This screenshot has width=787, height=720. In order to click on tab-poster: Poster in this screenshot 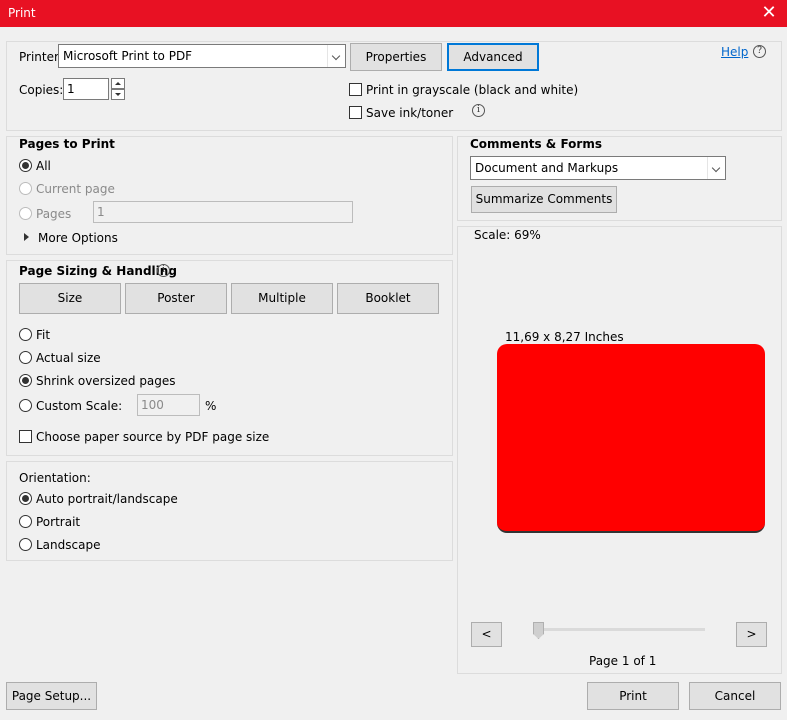, I will do `click(176, 298)`.